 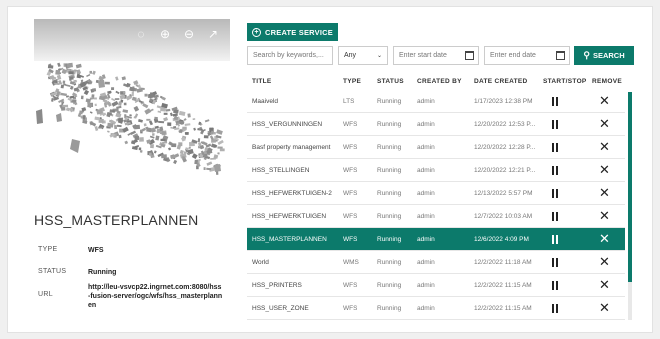 I want to click on create-service-button: + CREATE SERVICE, so click(x=292, y=32).